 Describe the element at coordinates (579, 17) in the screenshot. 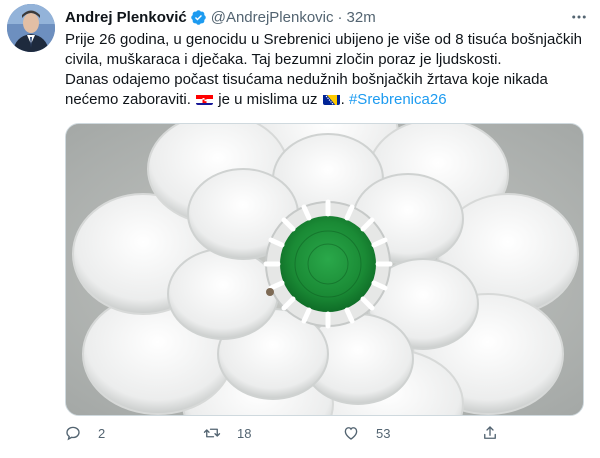

I see `more-options-icon` at that location.